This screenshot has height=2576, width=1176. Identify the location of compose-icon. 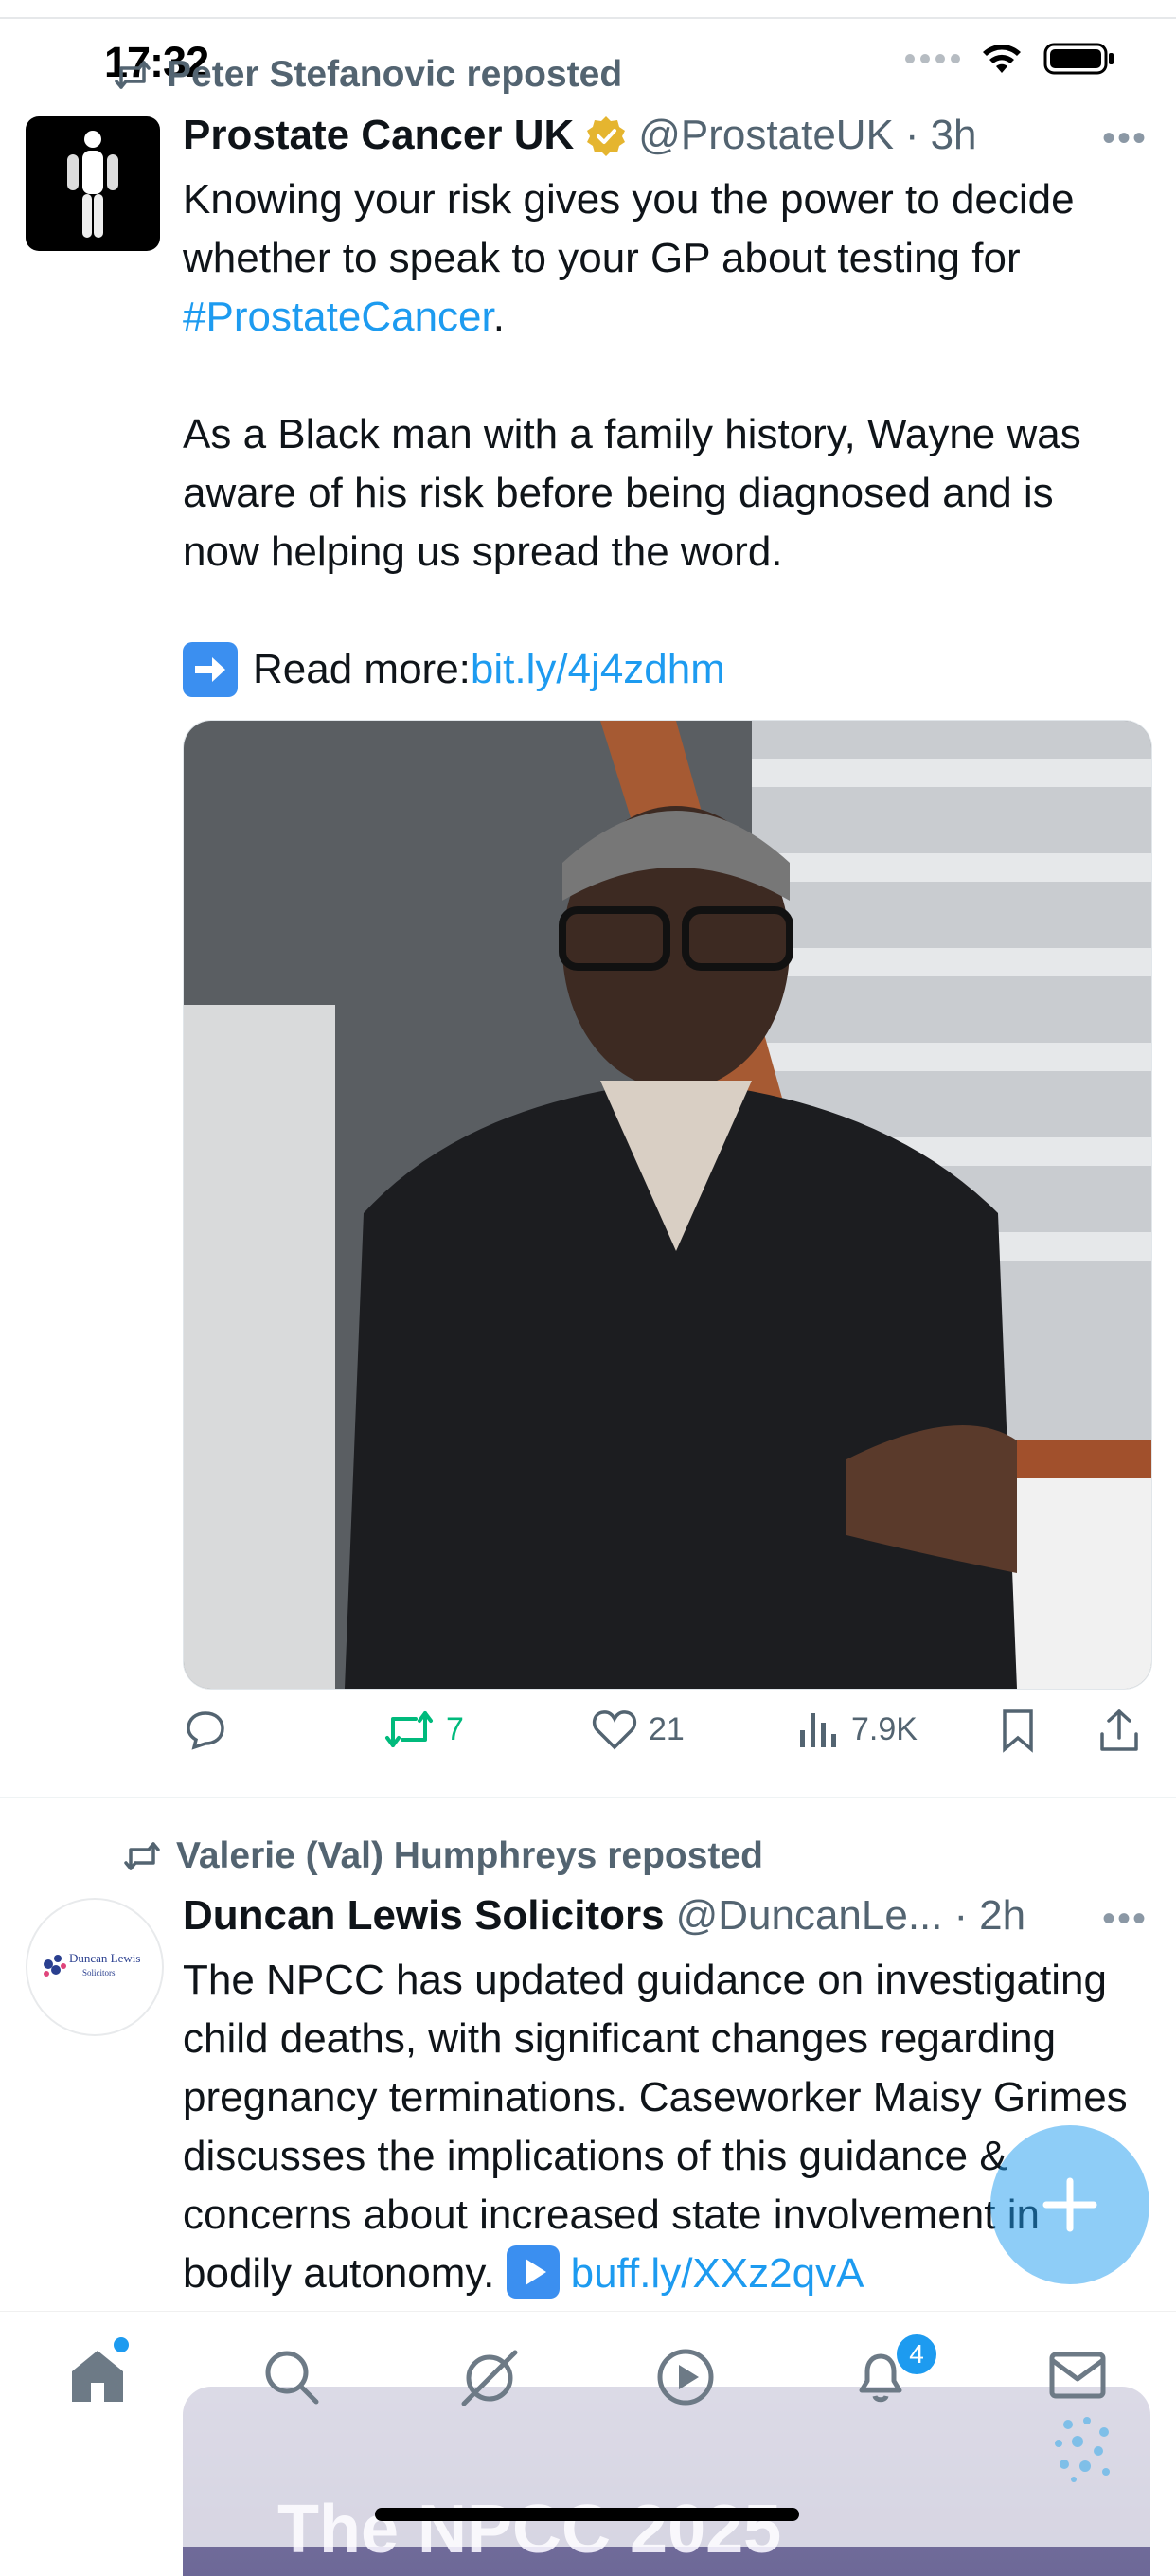
(1069, 2204).